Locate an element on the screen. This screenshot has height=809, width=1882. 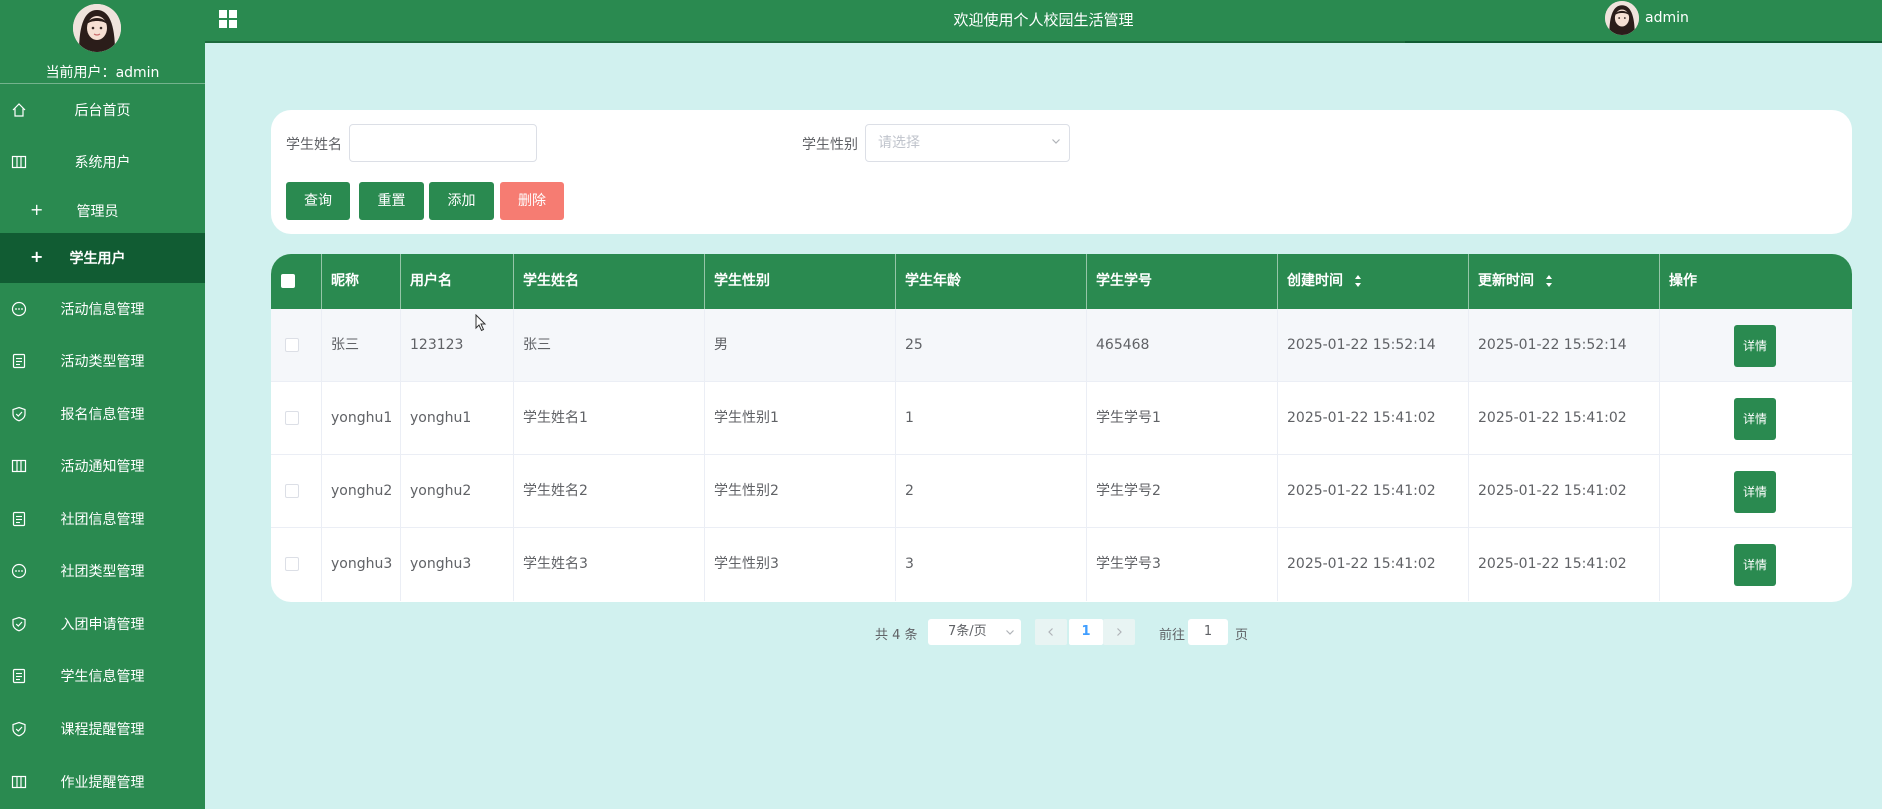
cell-nickname: 张三 is located at coordinates (361, 345).